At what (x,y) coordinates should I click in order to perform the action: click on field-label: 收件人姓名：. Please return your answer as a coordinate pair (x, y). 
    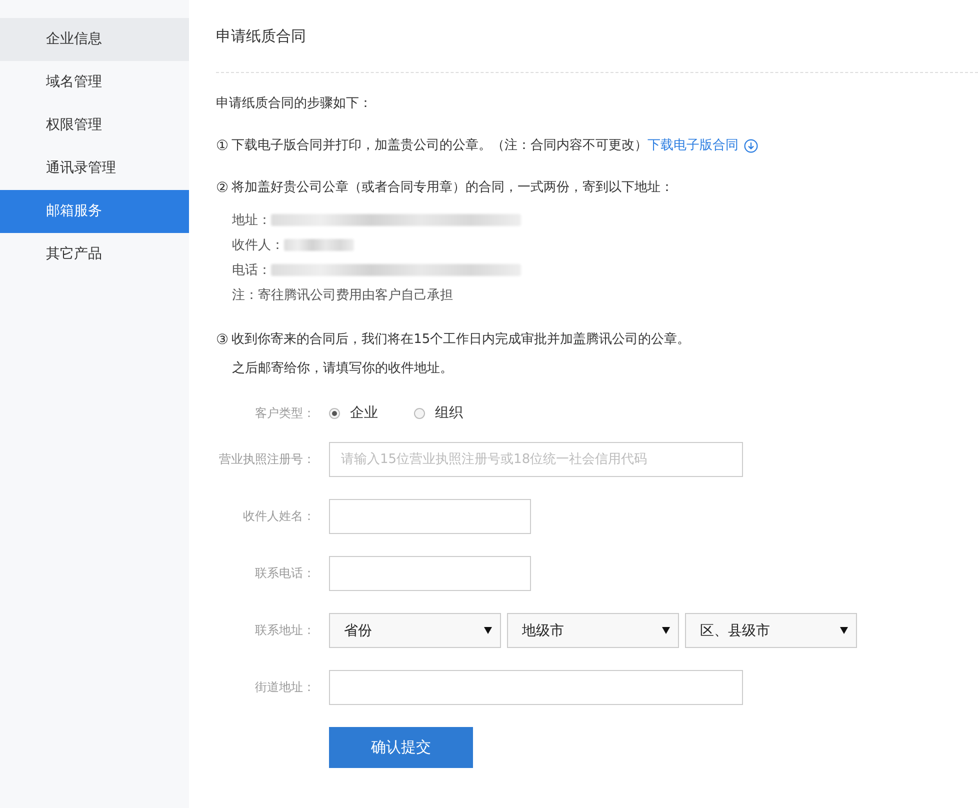
    Looking at the image, I should click on (279, 516).